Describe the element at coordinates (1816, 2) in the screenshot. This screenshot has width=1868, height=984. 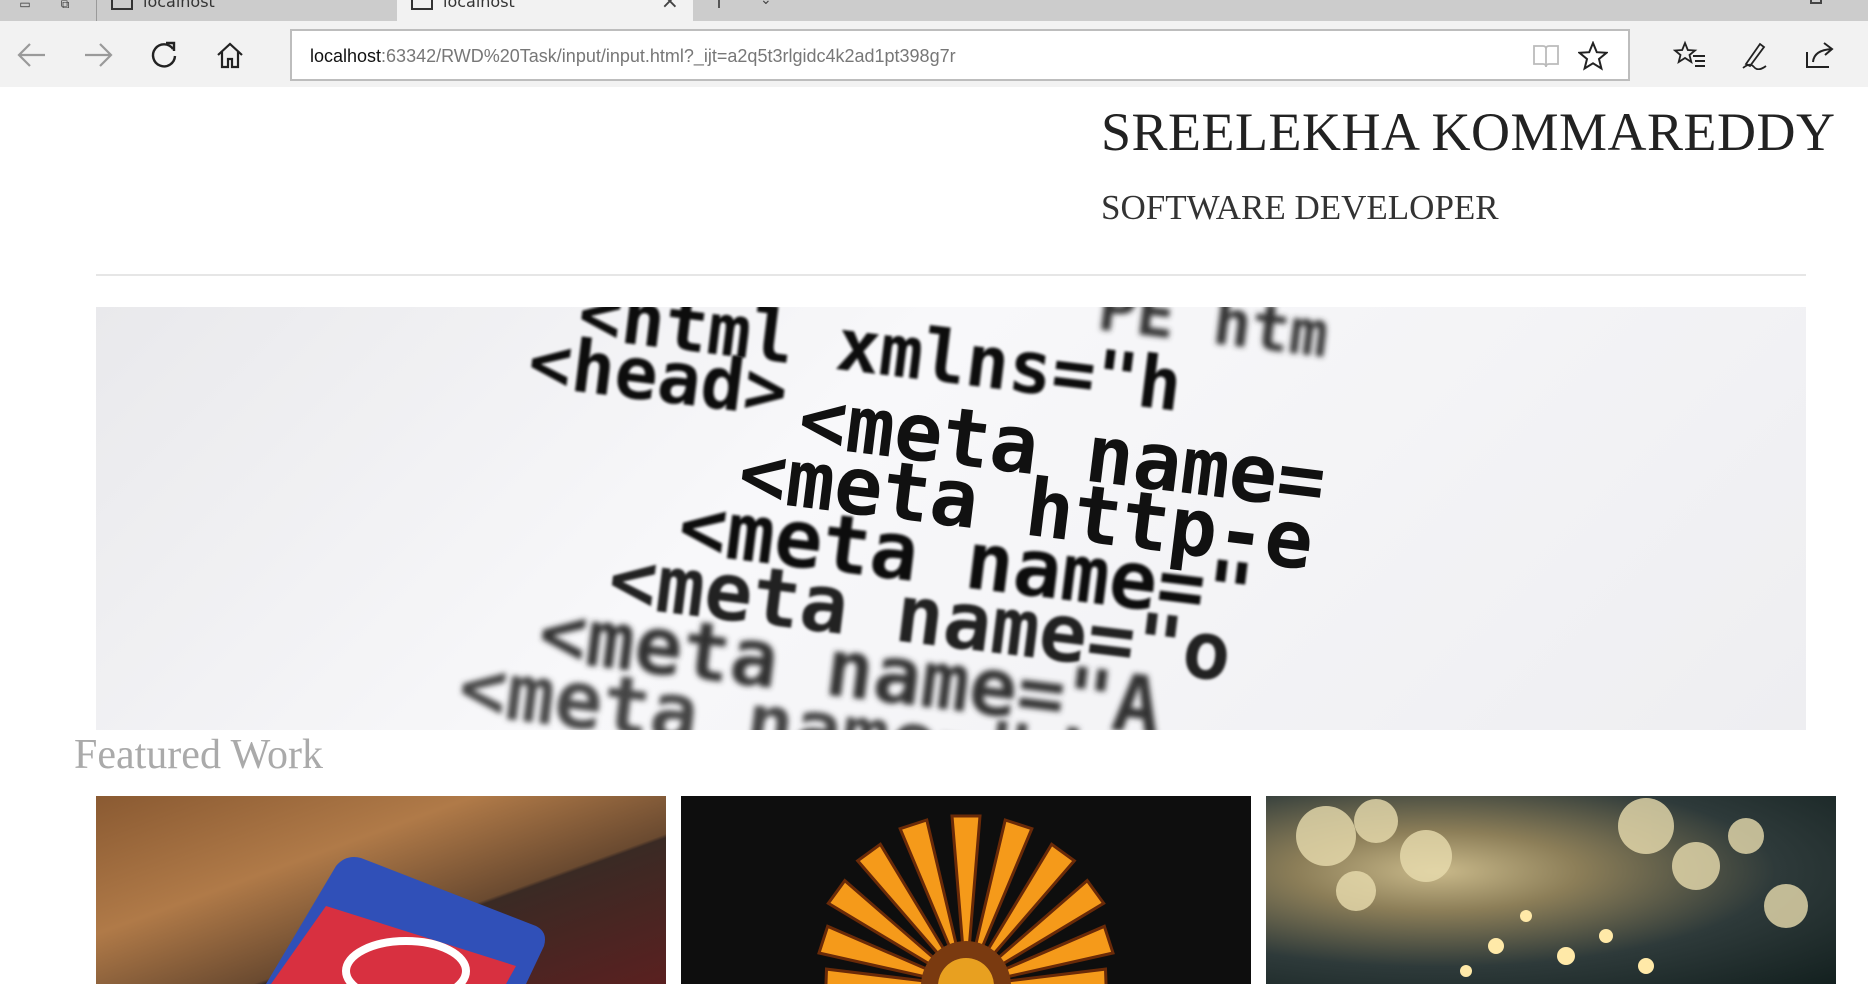
I see `window-restore-icon` at that location.